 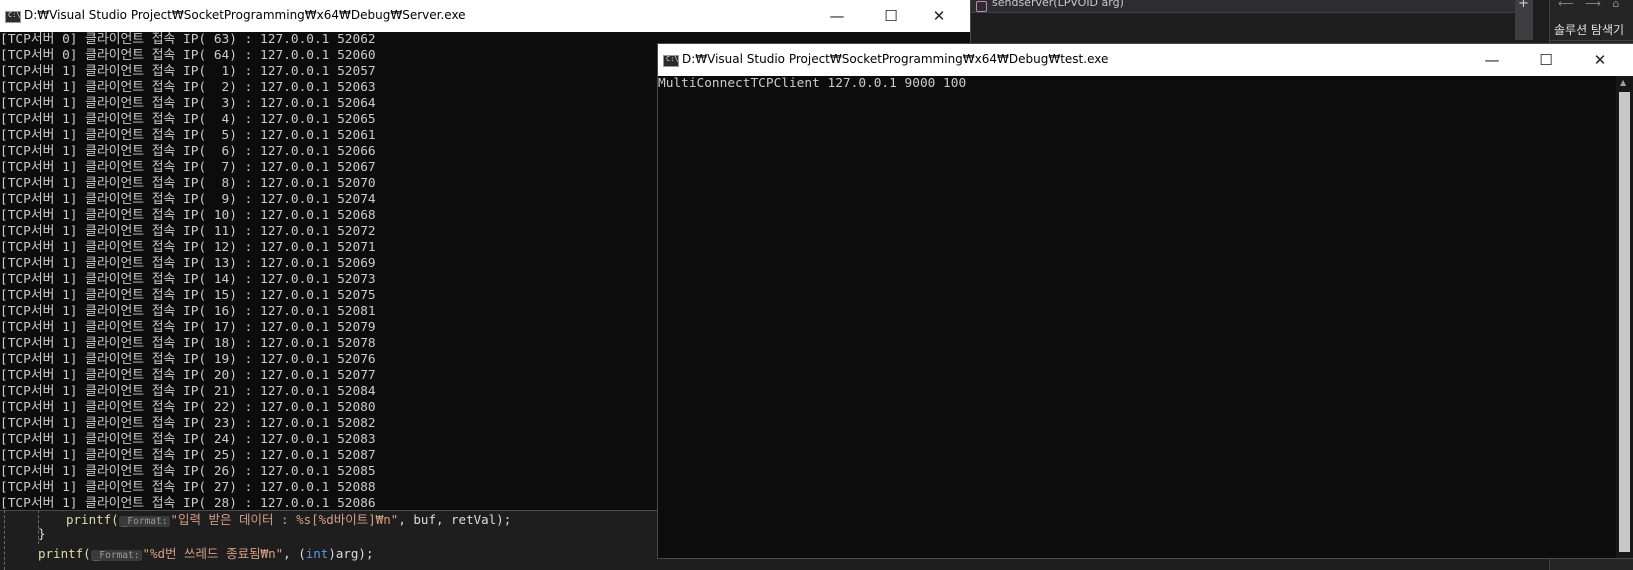 I want to click on code-string: "%d번 쓰레드 종료됨₩n", so click(x=213, y=553).